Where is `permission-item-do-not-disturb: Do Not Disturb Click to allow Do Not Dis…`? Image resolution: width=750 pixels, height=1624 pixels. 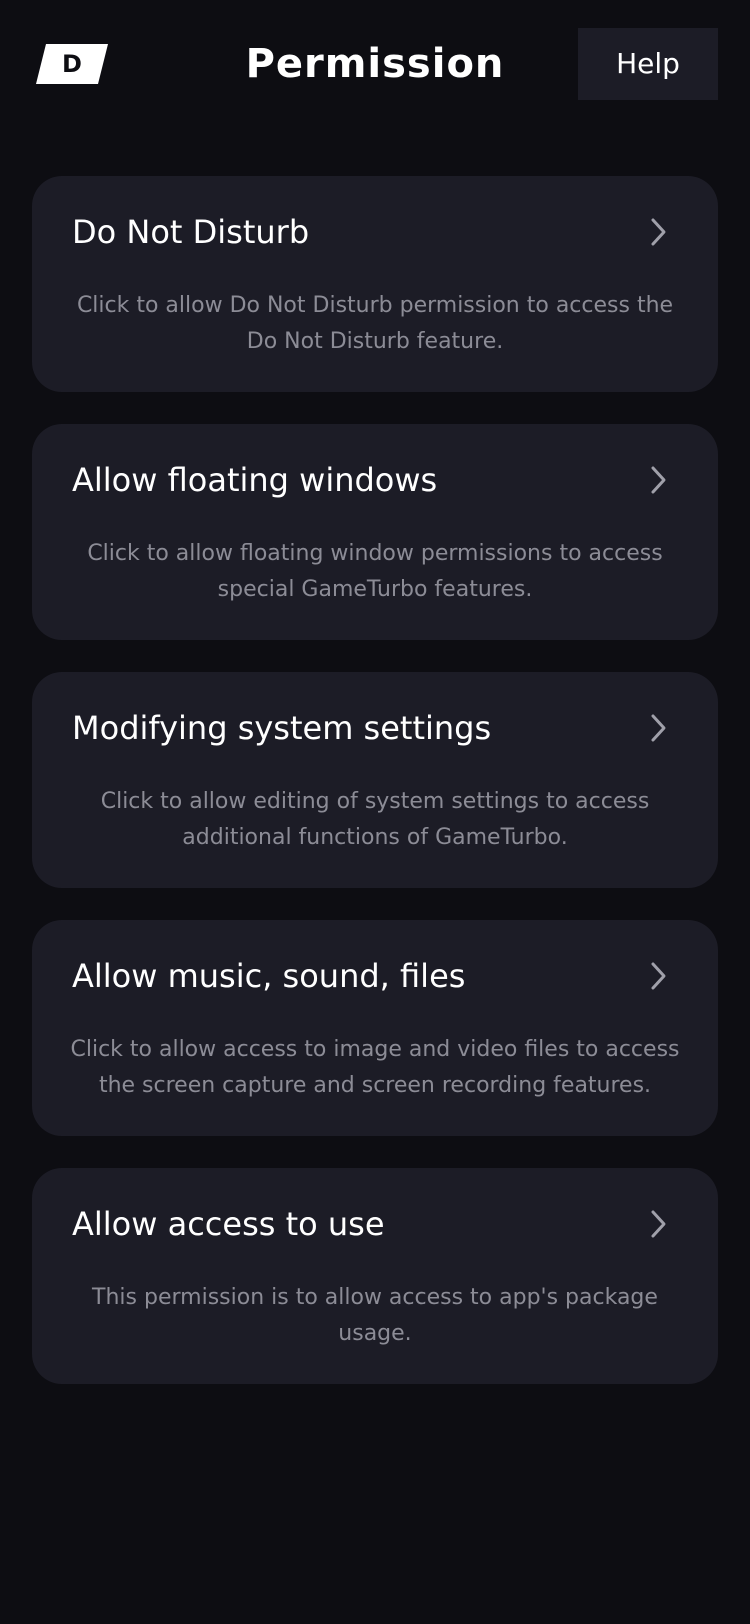
permission-item-do-not-disturb: Do Not Disturb Click to allow Do Not Dis… is located at coordinates (375, 284).